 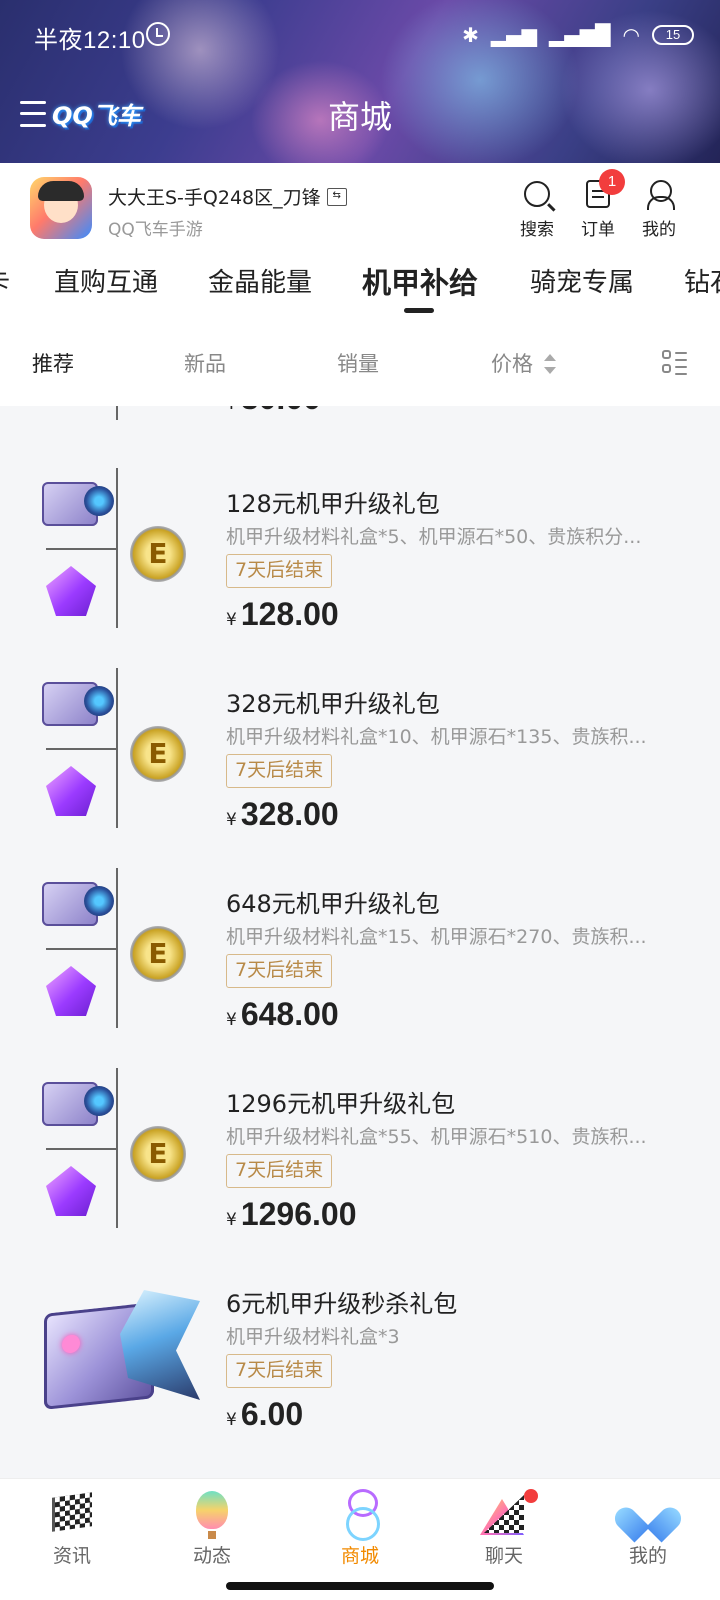 What do you see at coordinates (360, 1586) in the screenshot?
I see `home-indicator` at bounding box center [360, 1586].